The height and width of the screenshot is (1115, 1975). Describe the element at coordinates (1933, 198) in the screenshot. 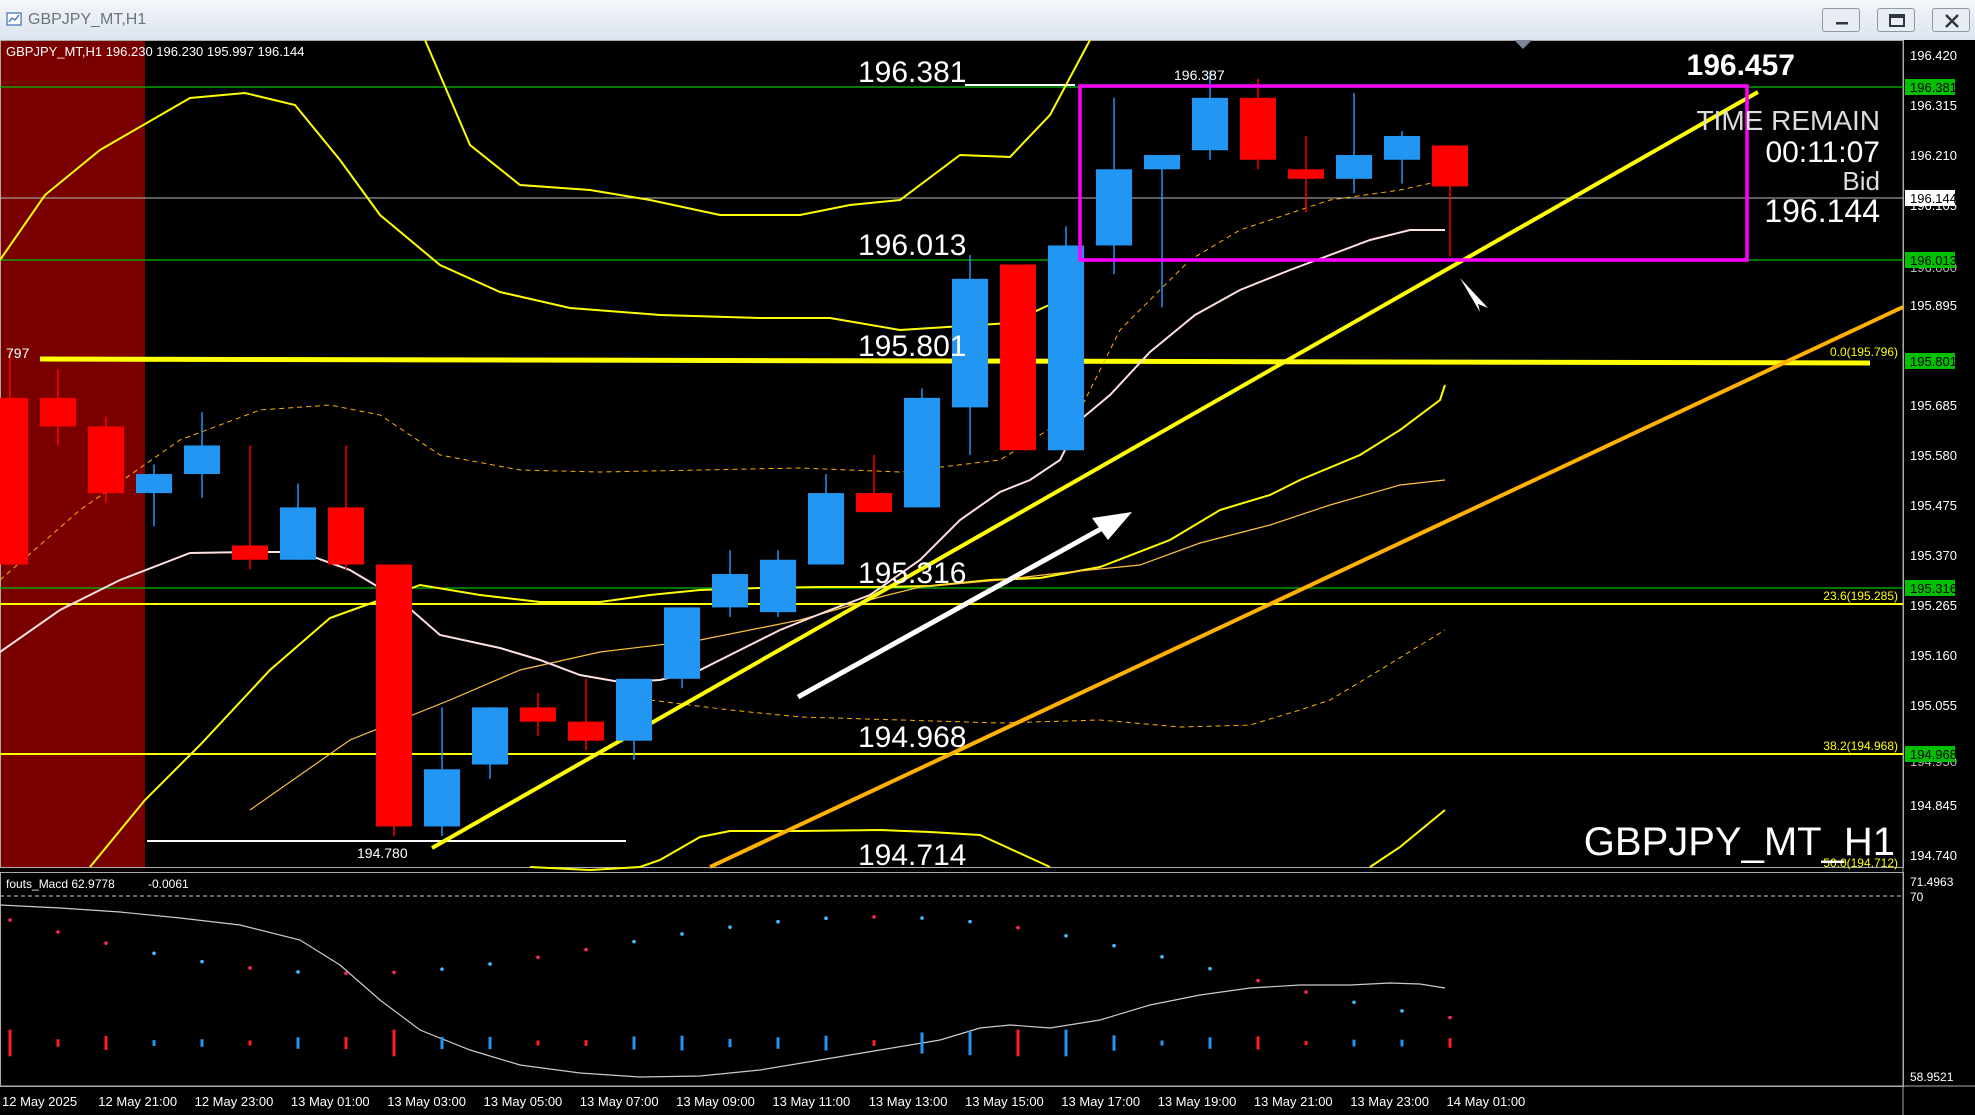

I see `price-tag-bid-text: 196.144` at that location.